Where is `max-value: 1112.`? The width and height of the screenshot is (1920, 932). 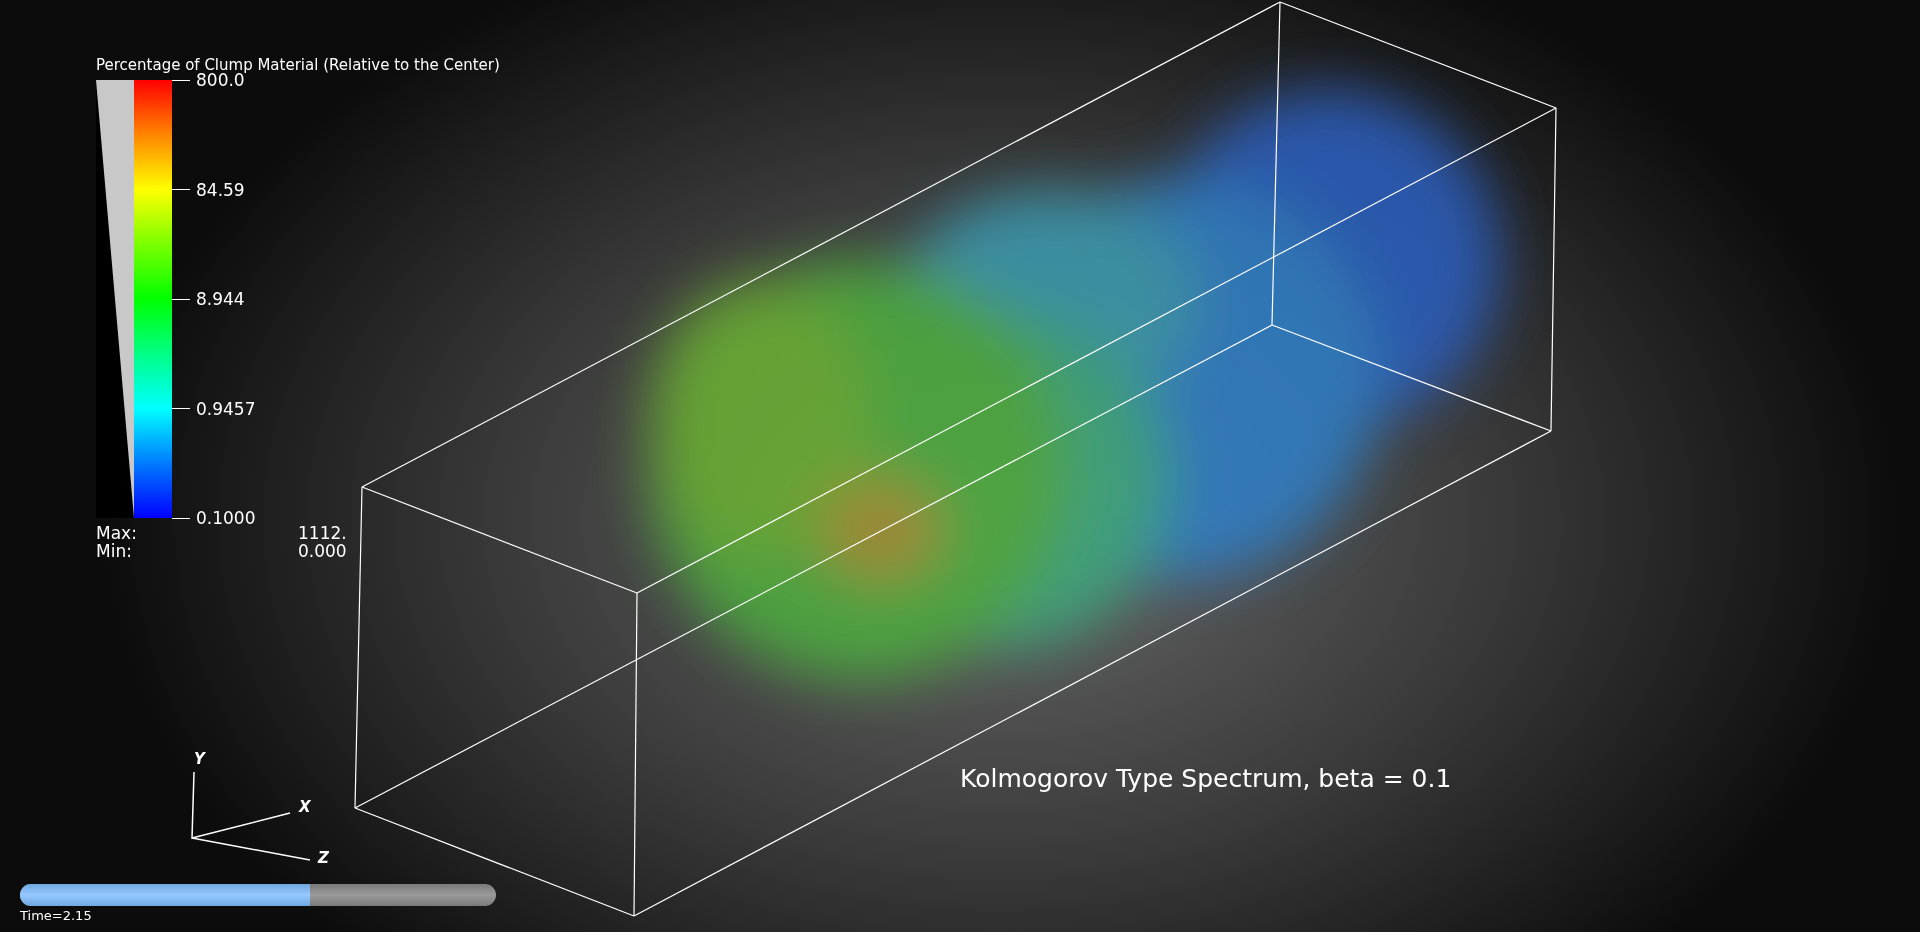 max-value: 1112. is located at coordinates (323, 533).